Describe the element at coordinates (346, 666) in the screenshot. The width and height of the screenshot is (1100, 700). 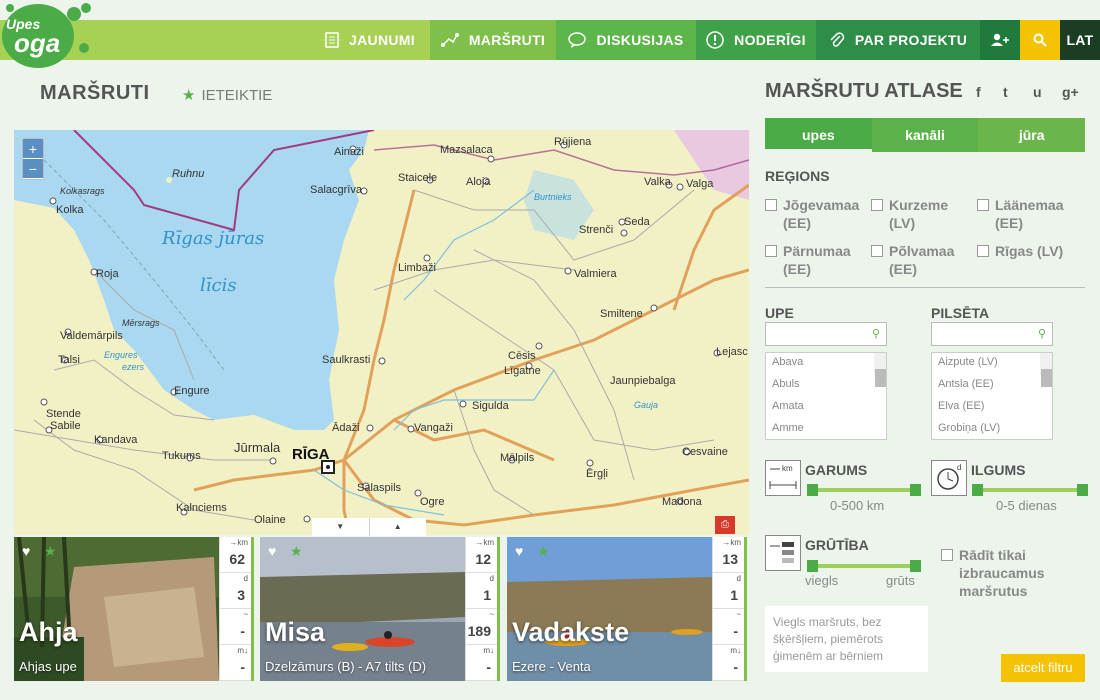
I see `route-subtitle: Dzelzāmurs (B) - A7 tilts (D)` at that location.